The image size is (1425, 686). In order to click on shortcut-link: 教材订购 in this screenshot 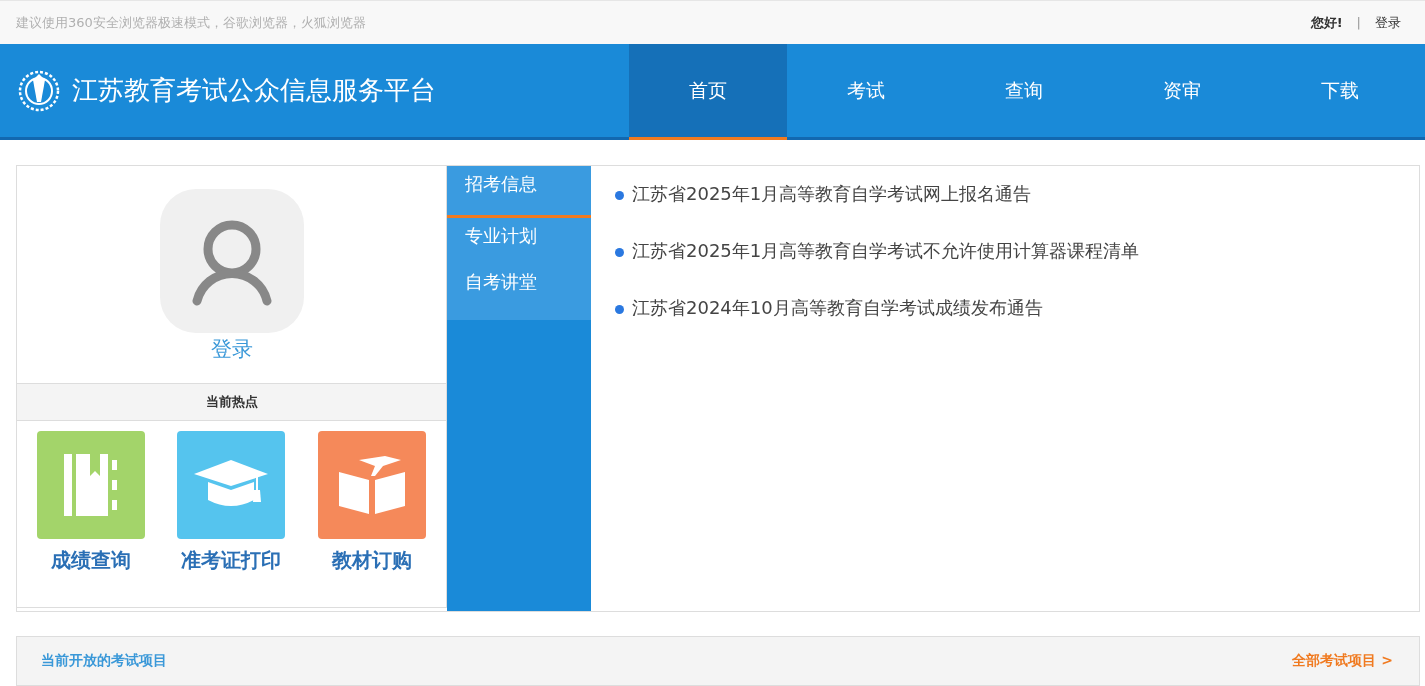, I will do `click(371, 502)`.